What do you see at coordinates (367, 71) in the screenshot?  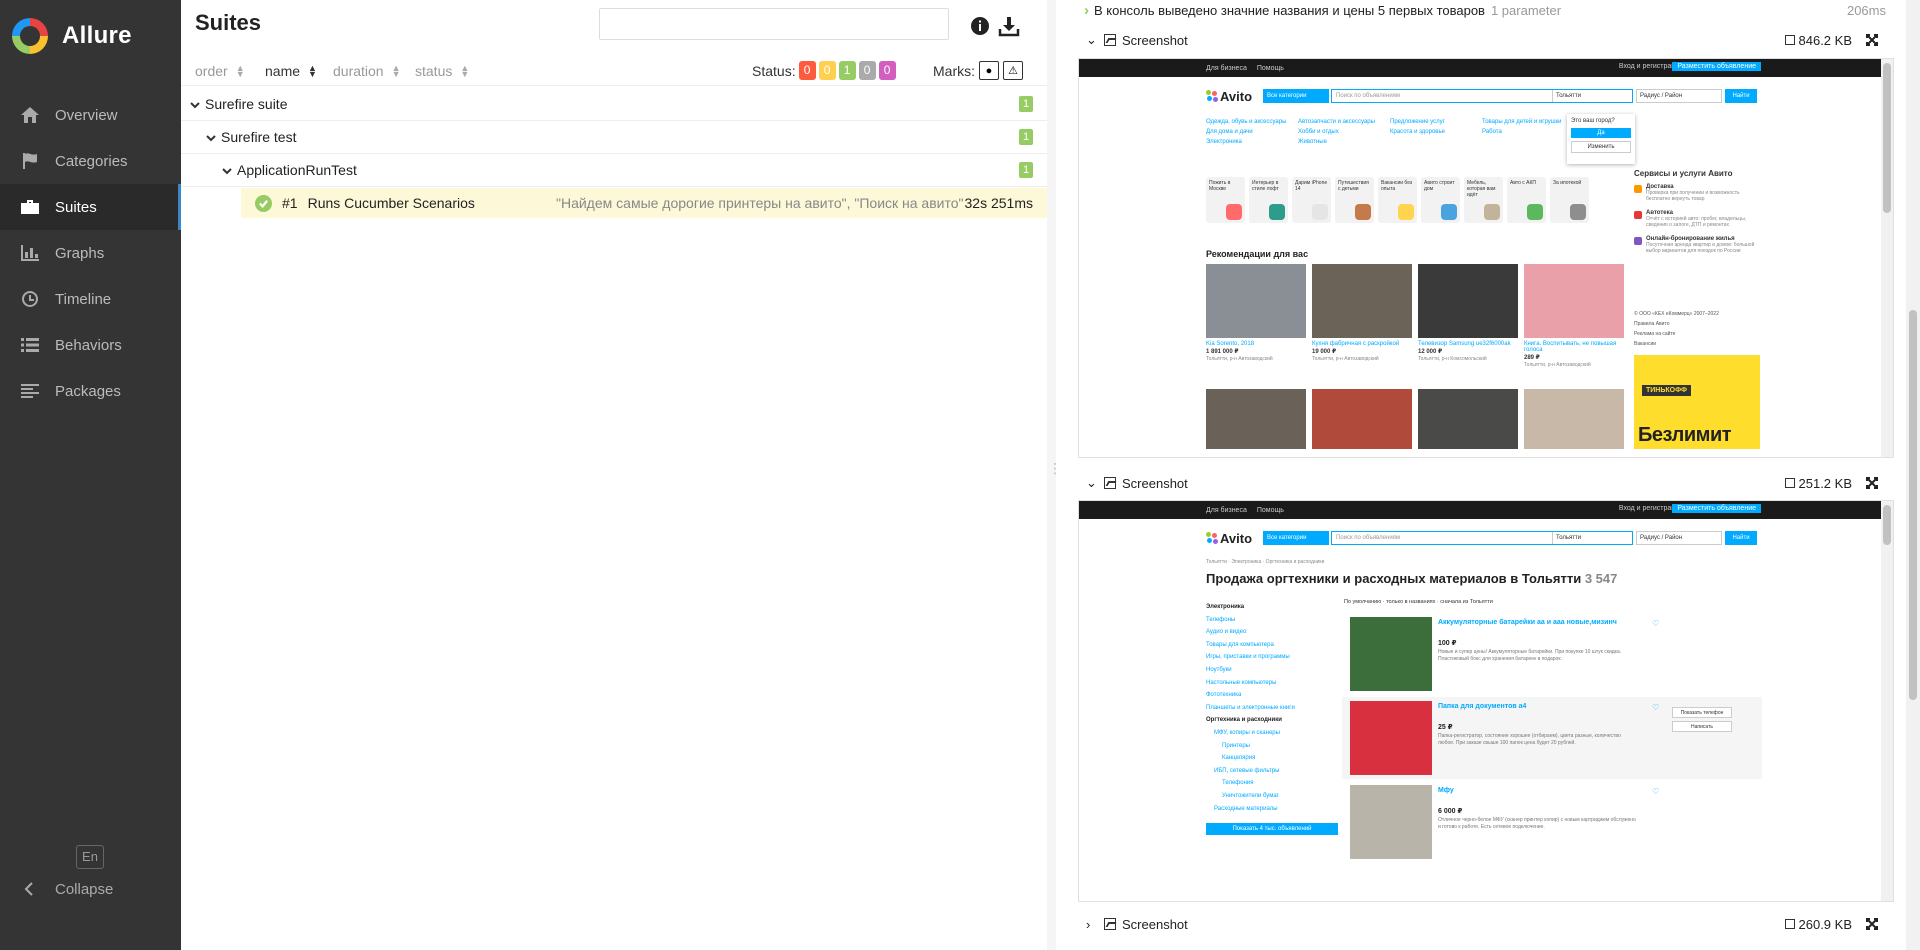 I see `sort-duration: duration ▲ ▼` at bounding box center [367, 71].